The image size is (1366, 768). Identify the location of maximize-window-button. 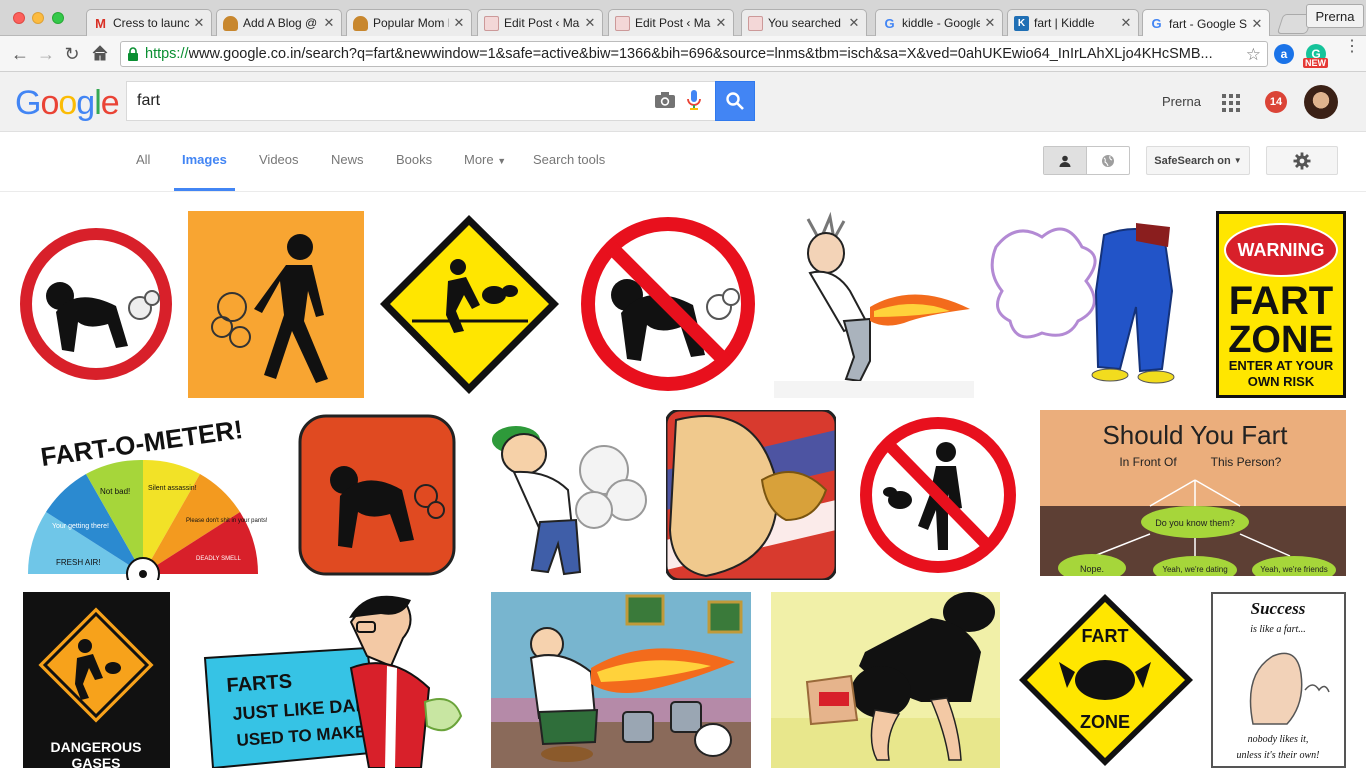
(58, 18).